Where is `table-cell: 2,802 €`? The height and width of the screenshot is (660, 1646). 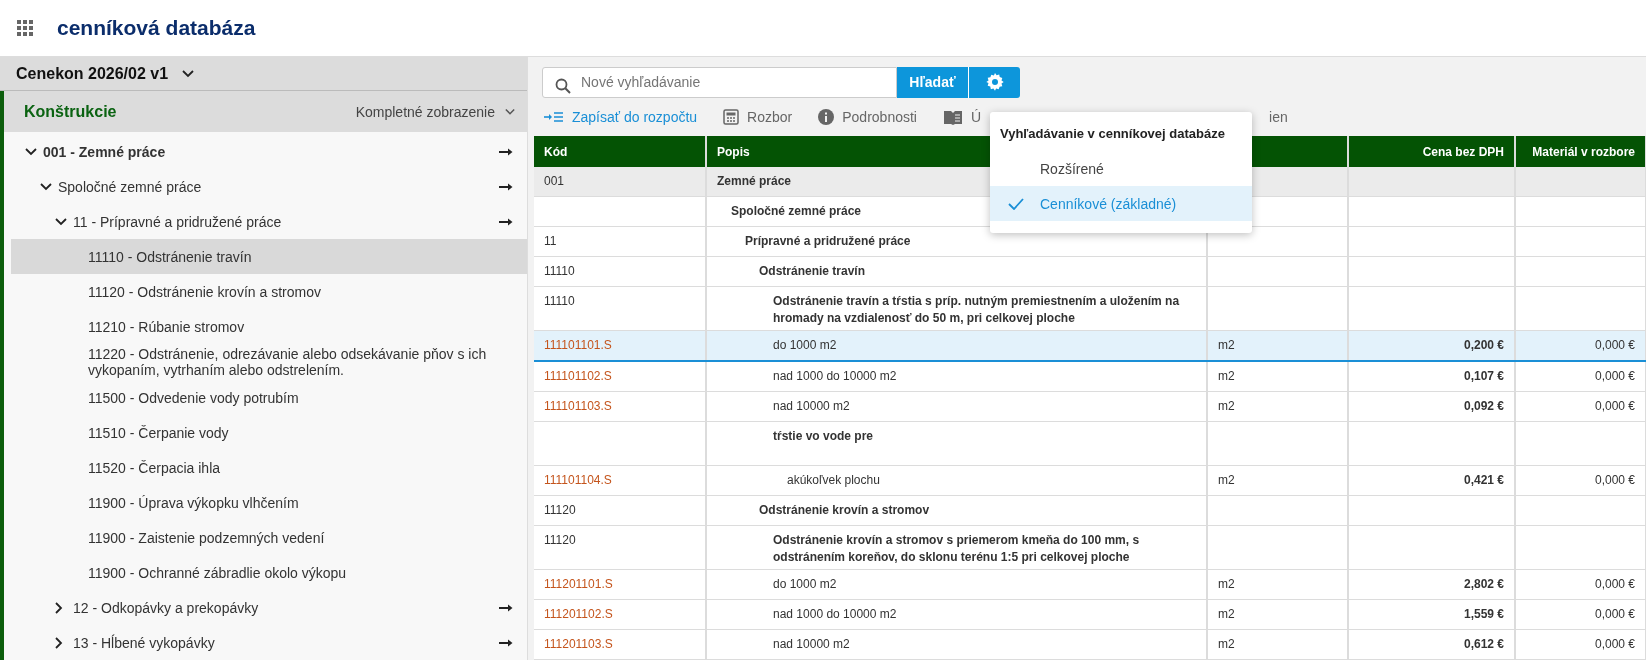
table-cell: 2,802 € is located at coordinates (1483, 584).